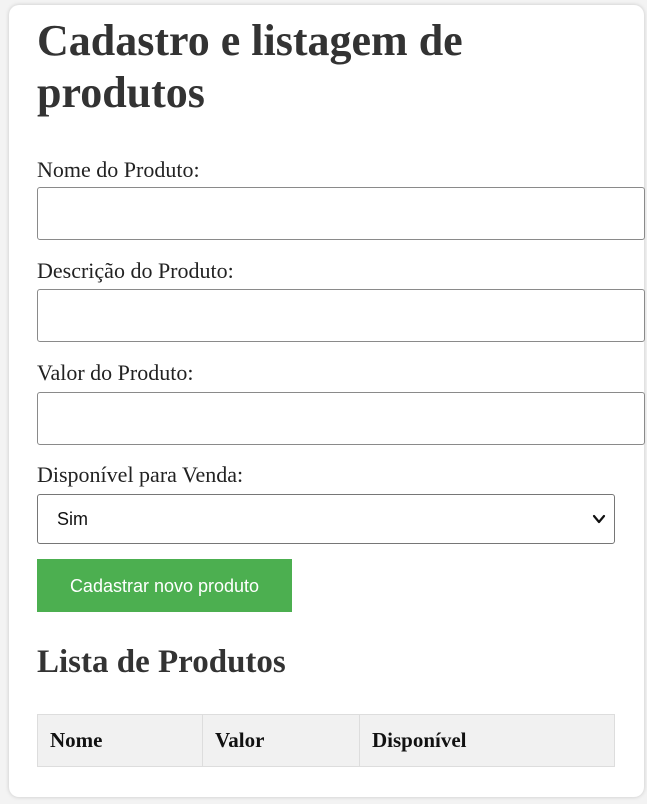  I want to click on product-table: Nome Valor Disponível, so click(326, 740).